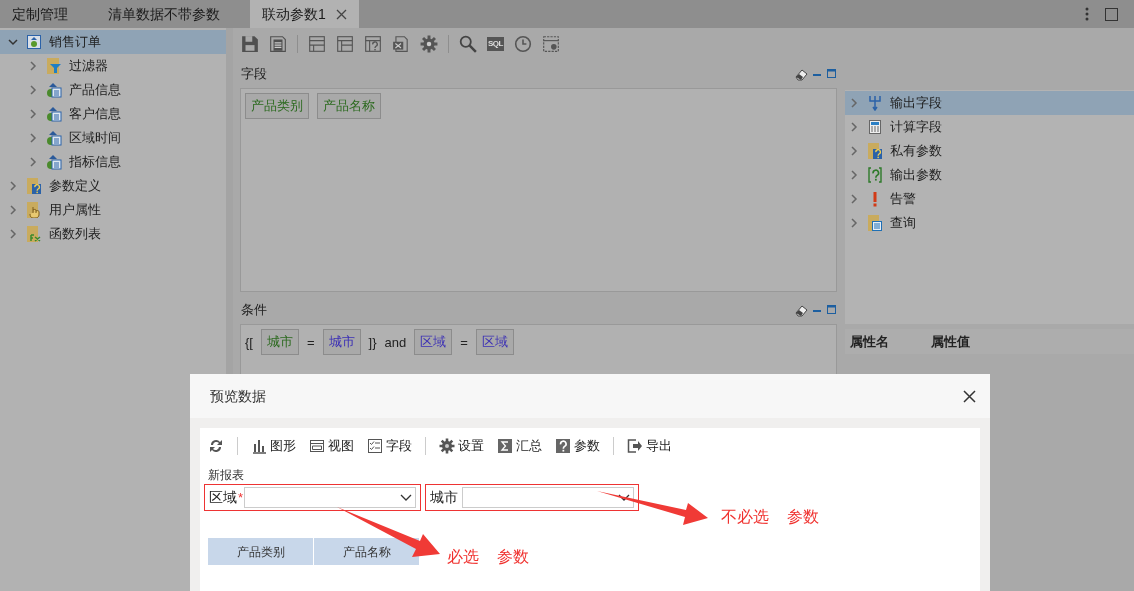 Image resolution: width=1134 pixels, height=591 pixels. I want to click on tab: 清单数据不带参数, so click(173, 14).